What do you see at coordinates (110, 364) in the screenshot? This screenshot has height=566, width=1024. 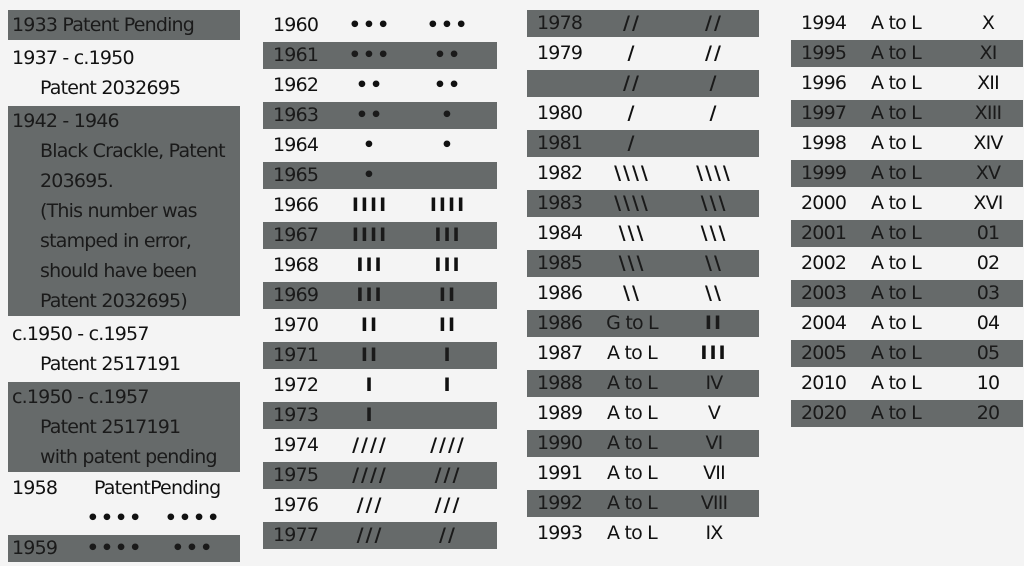 I see `entry-line: Patent 2517191` at bounding box center [110, 364].